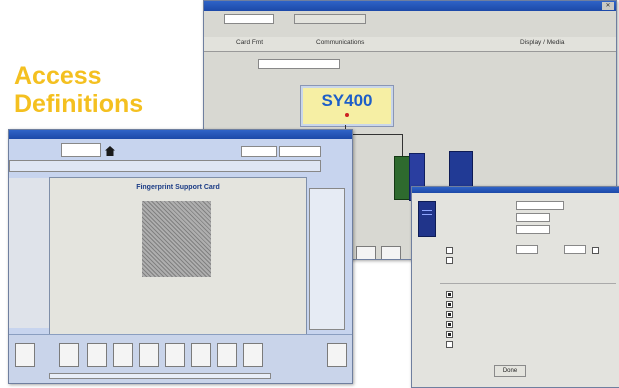 The width and height of the screenshot is (619, 388). Describe the element at coordinates (347, 100) in the screenshot. I see `sy400-label: SY400` at that location.